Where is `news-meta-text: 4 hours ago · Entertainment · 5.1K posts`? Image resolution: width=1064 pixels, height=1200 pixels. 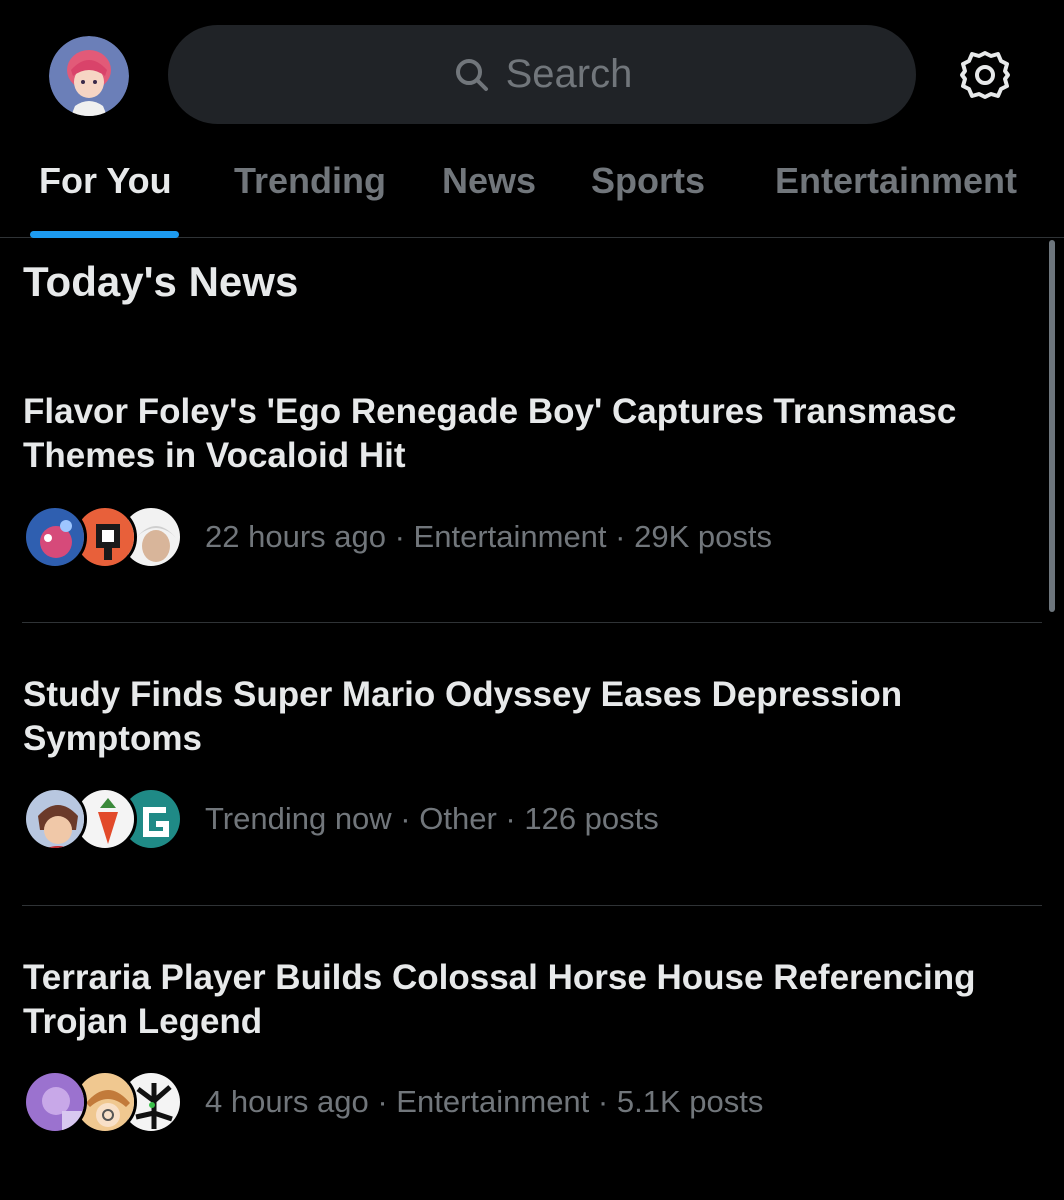
news-meta-text: 4 hours ago · Entertainment · 5.1K posts is located at coordinates (484, 1101).